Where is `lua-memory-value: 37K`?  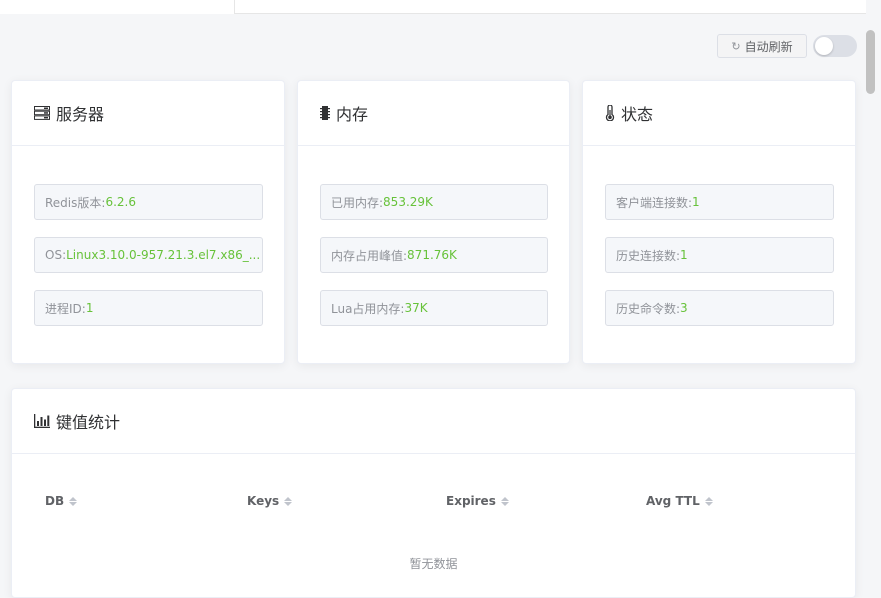
lua-memory-value: 37K is located at coordinates (416, 308).